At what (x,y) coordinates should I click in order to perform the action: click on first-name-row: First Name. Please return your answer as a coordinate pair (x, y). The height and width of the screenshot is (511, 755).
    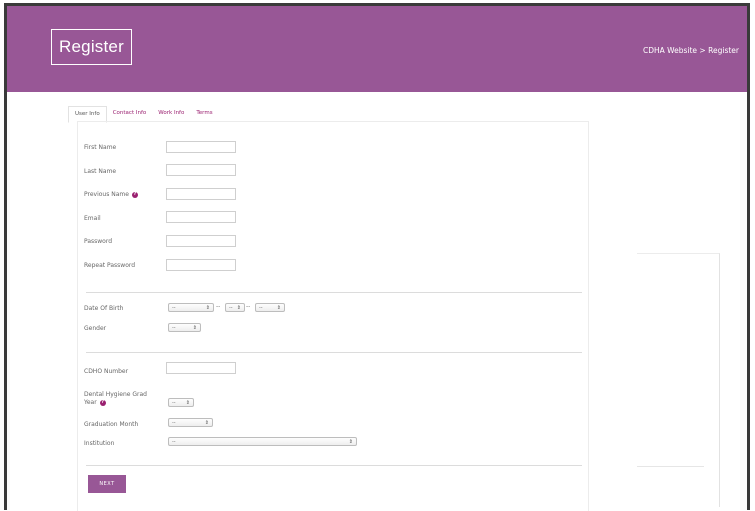
    Looking at the image, I should click on (124, 148).